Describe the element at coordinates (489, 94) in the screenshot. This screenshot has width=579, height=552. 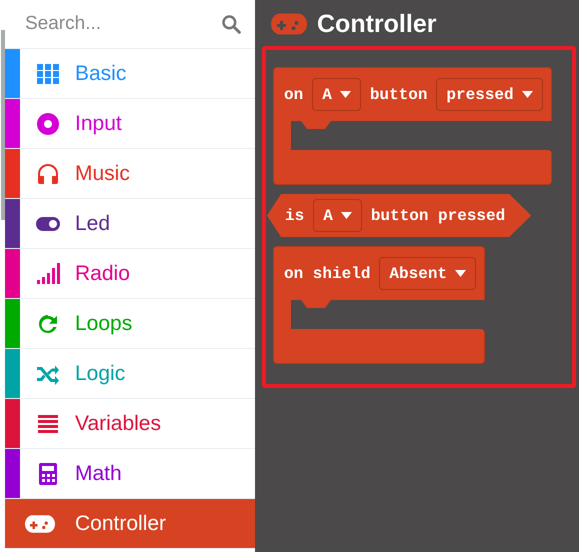
I see `block-dropdown: pressed` at that location.